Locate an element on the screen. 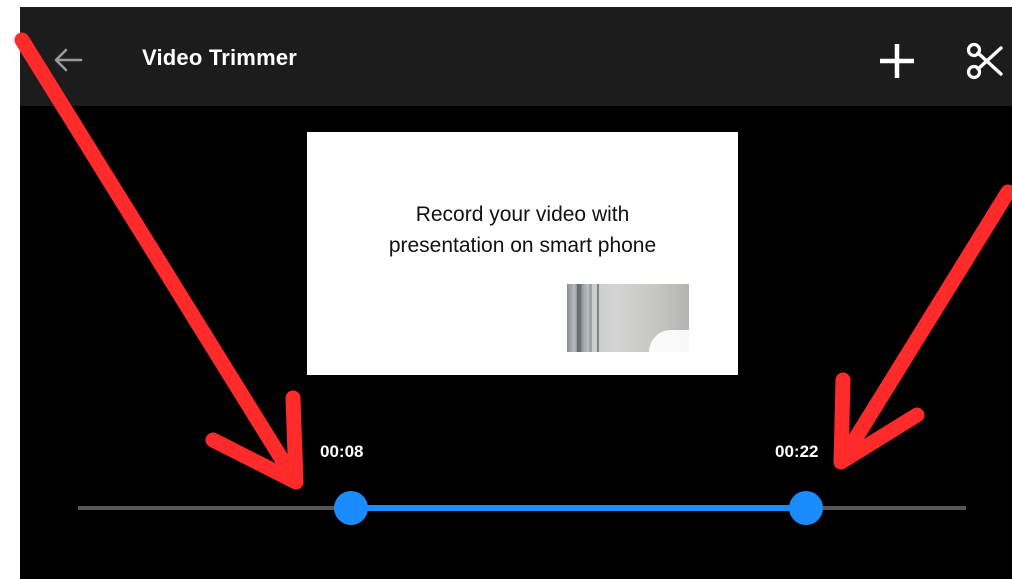  arrow-left-icon is located at coordinates (68, 60).